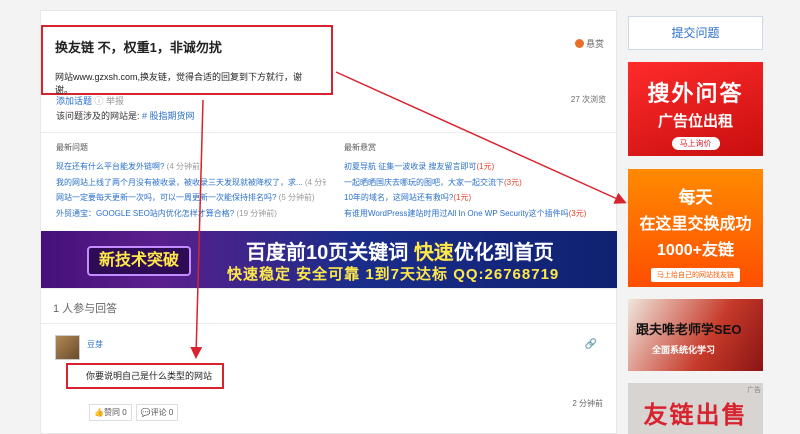 The image size is (800, 434). What do you see at coordinates (74, 101) in the screenshot?
I see `add-topic-link: 添加话题` at bounding box center [74, 101].